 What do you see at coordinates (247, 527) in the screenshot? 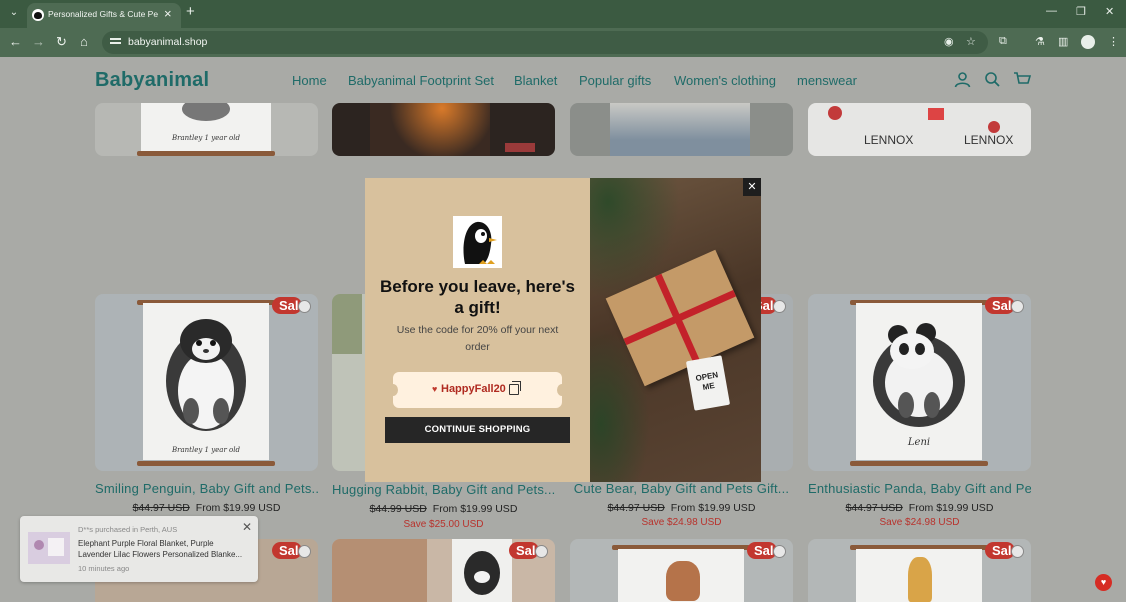
I see `notification-close-icon: ✕` at bounding box center [247, 527].